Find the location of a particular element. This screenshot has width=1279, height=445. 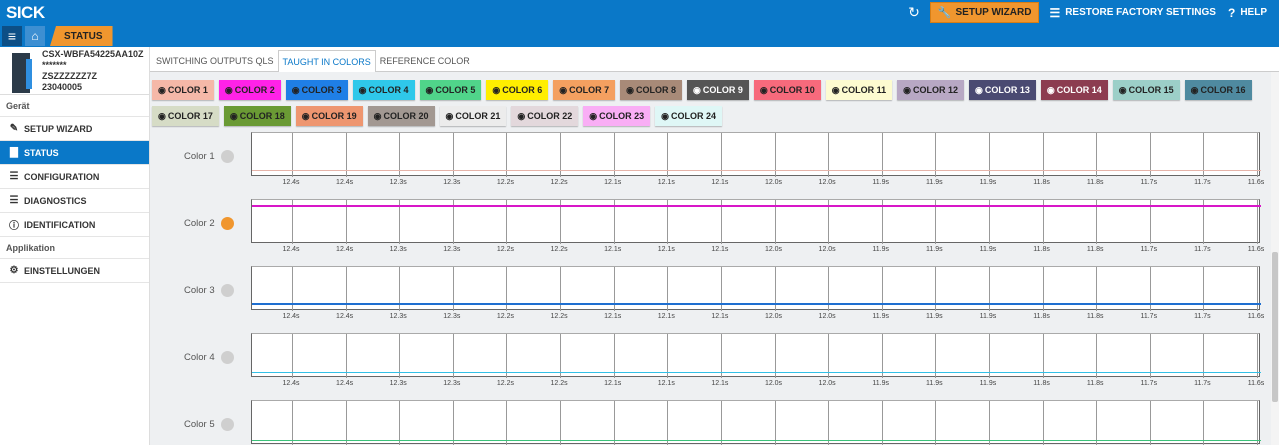

sidebar-item-identification: ⓘ IDENTIFICATION is located at coordinates (74, 225).